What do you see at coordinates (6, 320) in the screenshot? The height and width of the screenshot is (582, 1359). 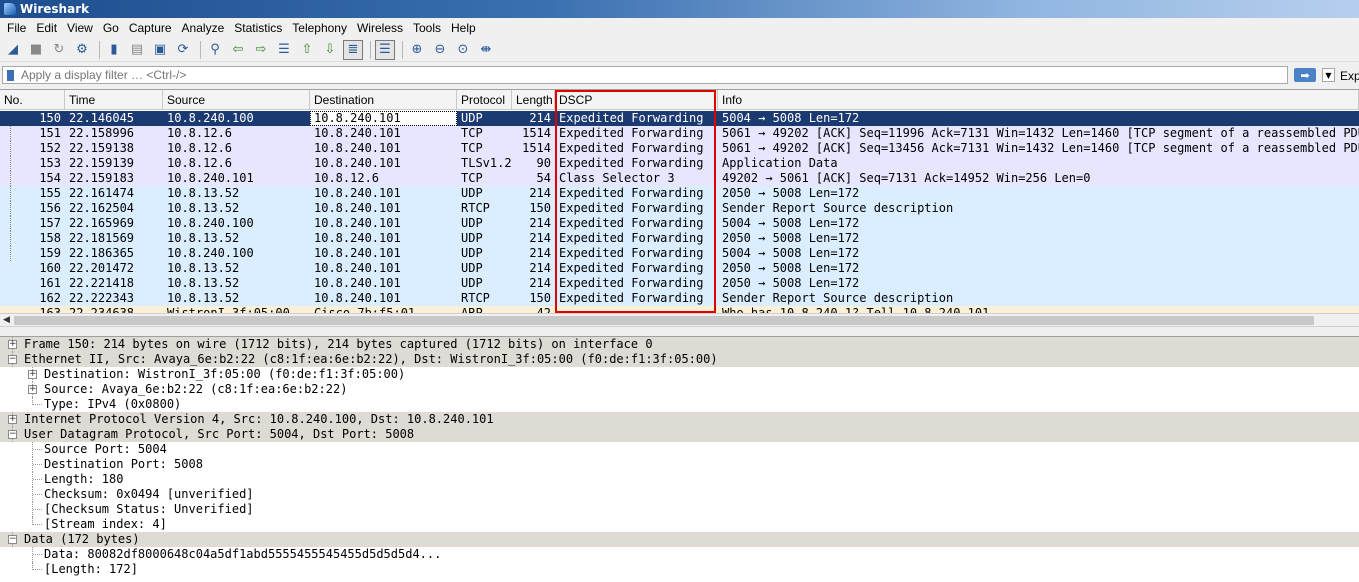 I see `scroll-left-icon: ◀` at bounding box center [6, 320].